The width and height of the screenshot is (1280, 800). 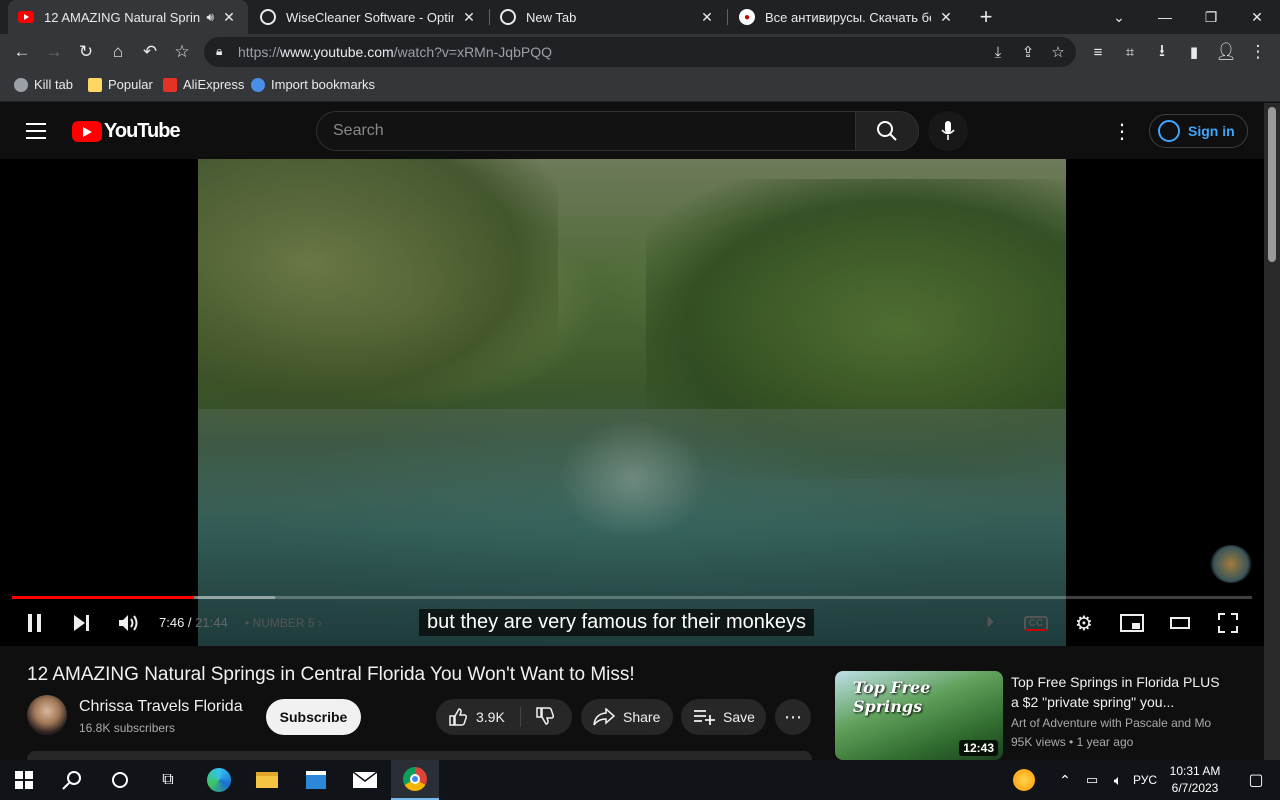 I want to click on voice-search-button, so click(x=948, y=131).